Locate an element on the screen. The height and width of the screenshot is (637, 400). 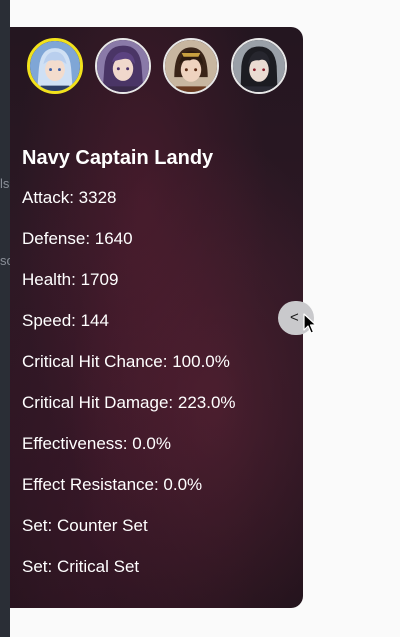
underlying-sidebar is located at coordinates (5, 318).